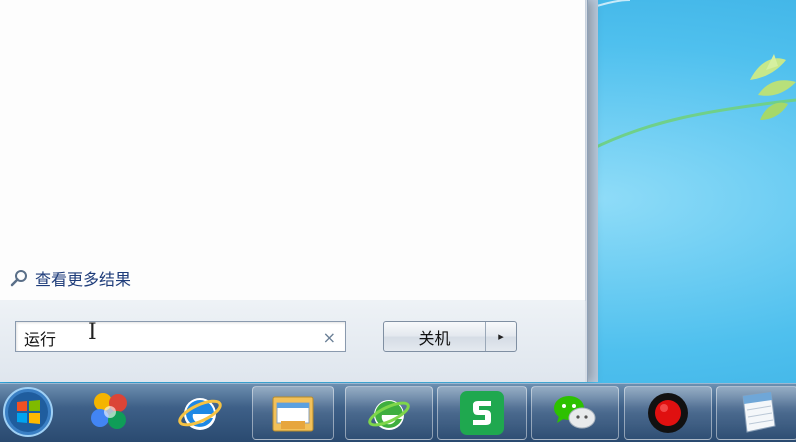 This screenshot has width=796, height=442. What do you see at coordinates (329, 337) in the screenshot?
I see `clear-search-icon: ×` at bounding box center [329, 337].